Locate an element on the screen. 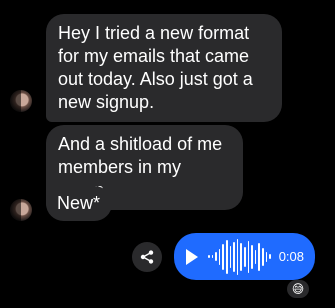 Image resolution: width=335 pixels, height=308 pixels. share-button is located at coordinates (147, 257).